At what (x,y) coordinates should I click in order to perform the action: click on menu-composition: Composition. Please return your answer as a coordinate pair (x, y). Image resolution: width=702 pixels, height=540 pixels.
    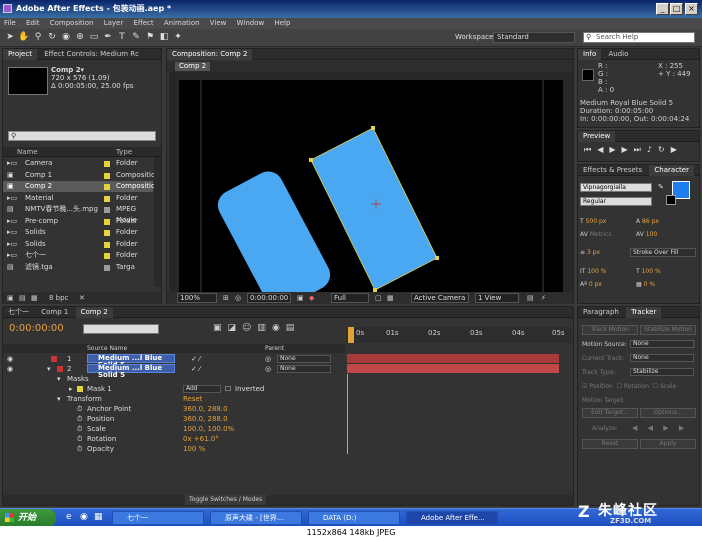
    Looking at the image, I should click on (72, 23).